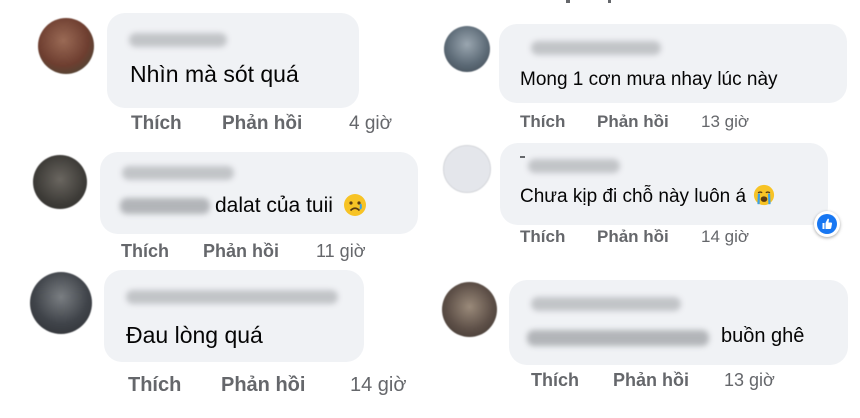 Image resolution: width=860 pixels, height=418 pixels. What do you see at coordinates (764, 195) in the screenshot?
I see `crying-face-icon` at bounding box center [764, 195].